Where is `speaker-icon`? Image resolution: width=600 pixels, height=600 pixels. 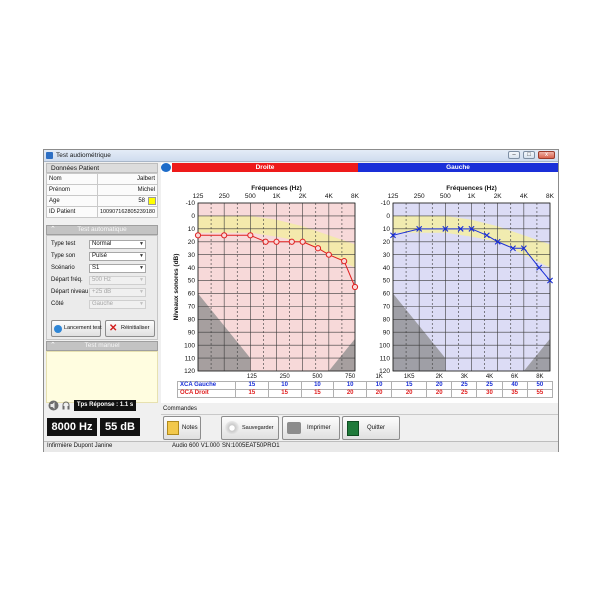 speaker-icon is located at coordinates (53, 405).